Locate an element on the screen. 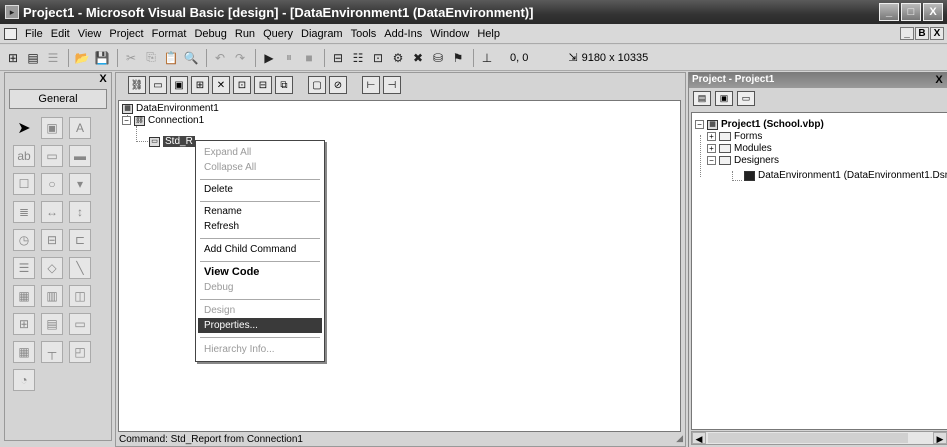 This screenshot has height=447, width=947. tree-node-dataenvironment: ▦ DataEnvironment1 is located at coordinates (170, 108).